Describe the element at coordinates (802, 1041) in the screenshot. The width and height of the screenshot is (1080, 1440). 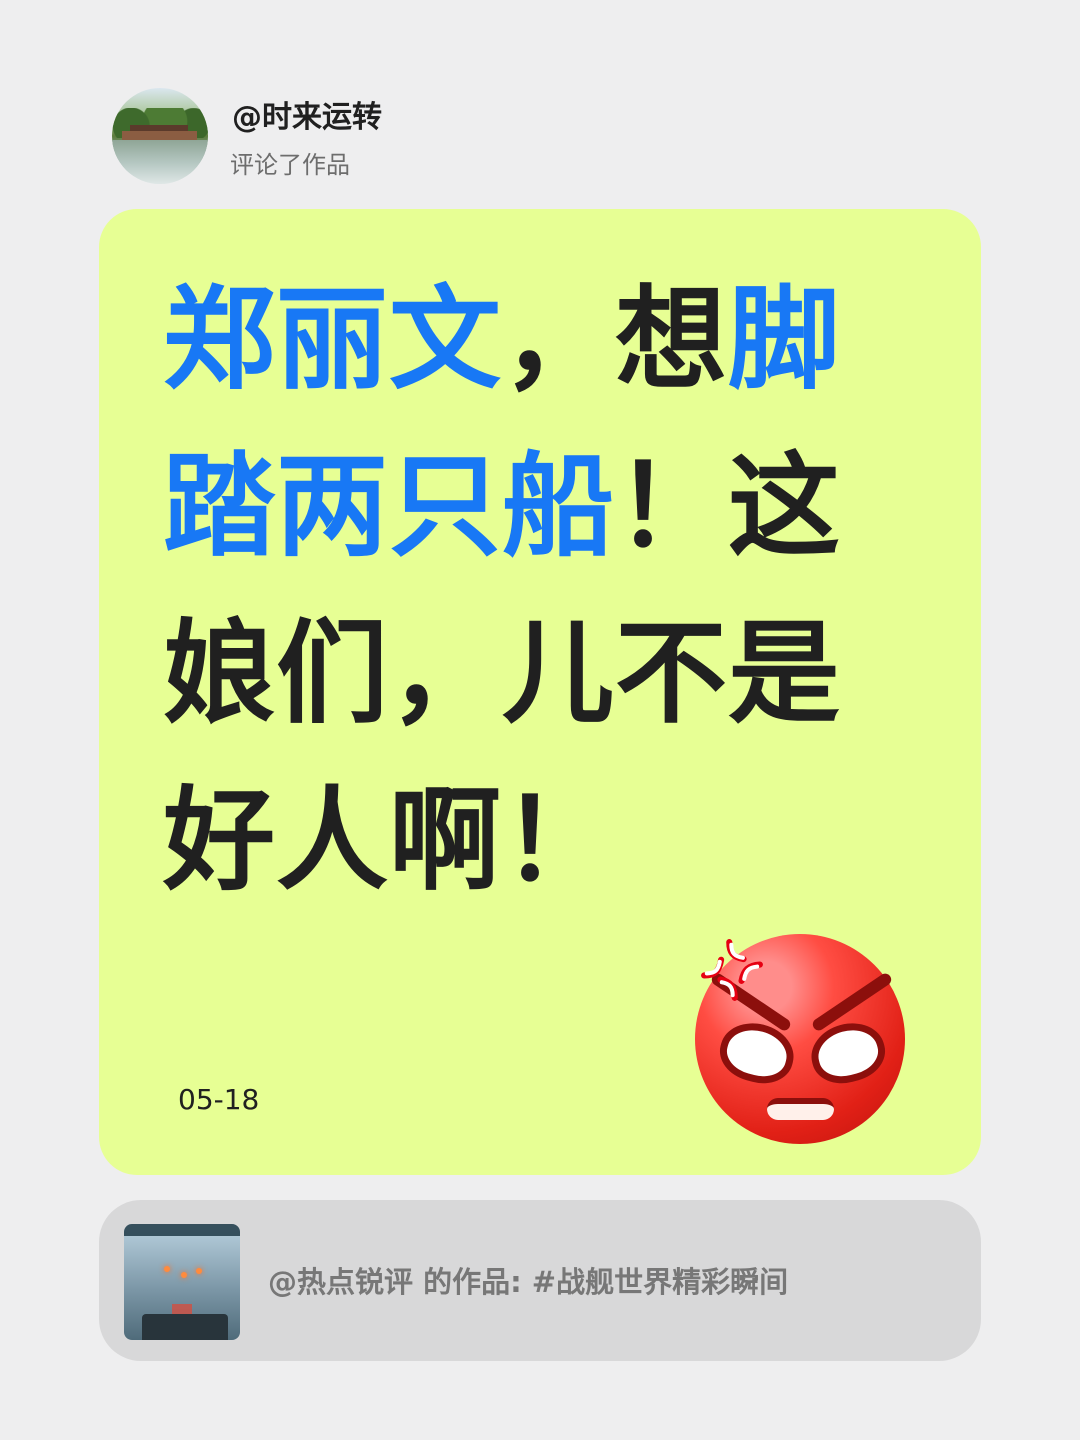
I see `angry-face-icon` at that location.